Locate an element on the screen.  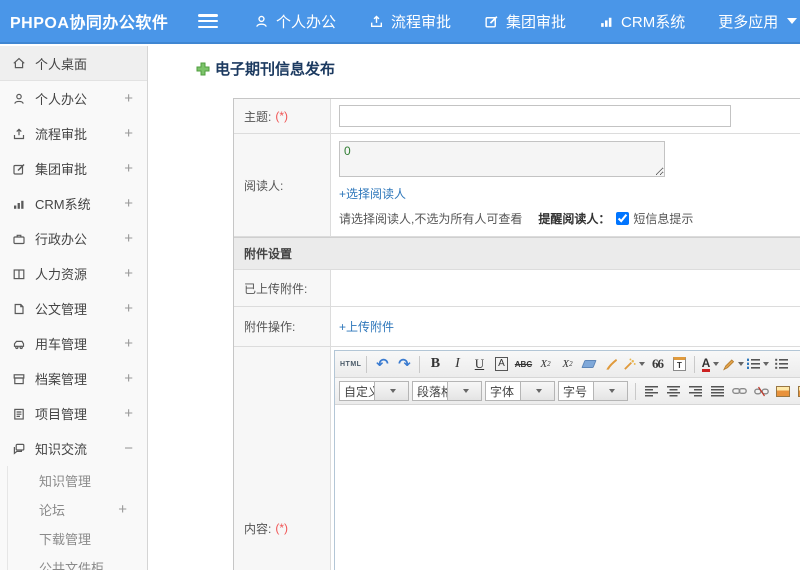
unordered-list-button is located at coordinates (781, 364).